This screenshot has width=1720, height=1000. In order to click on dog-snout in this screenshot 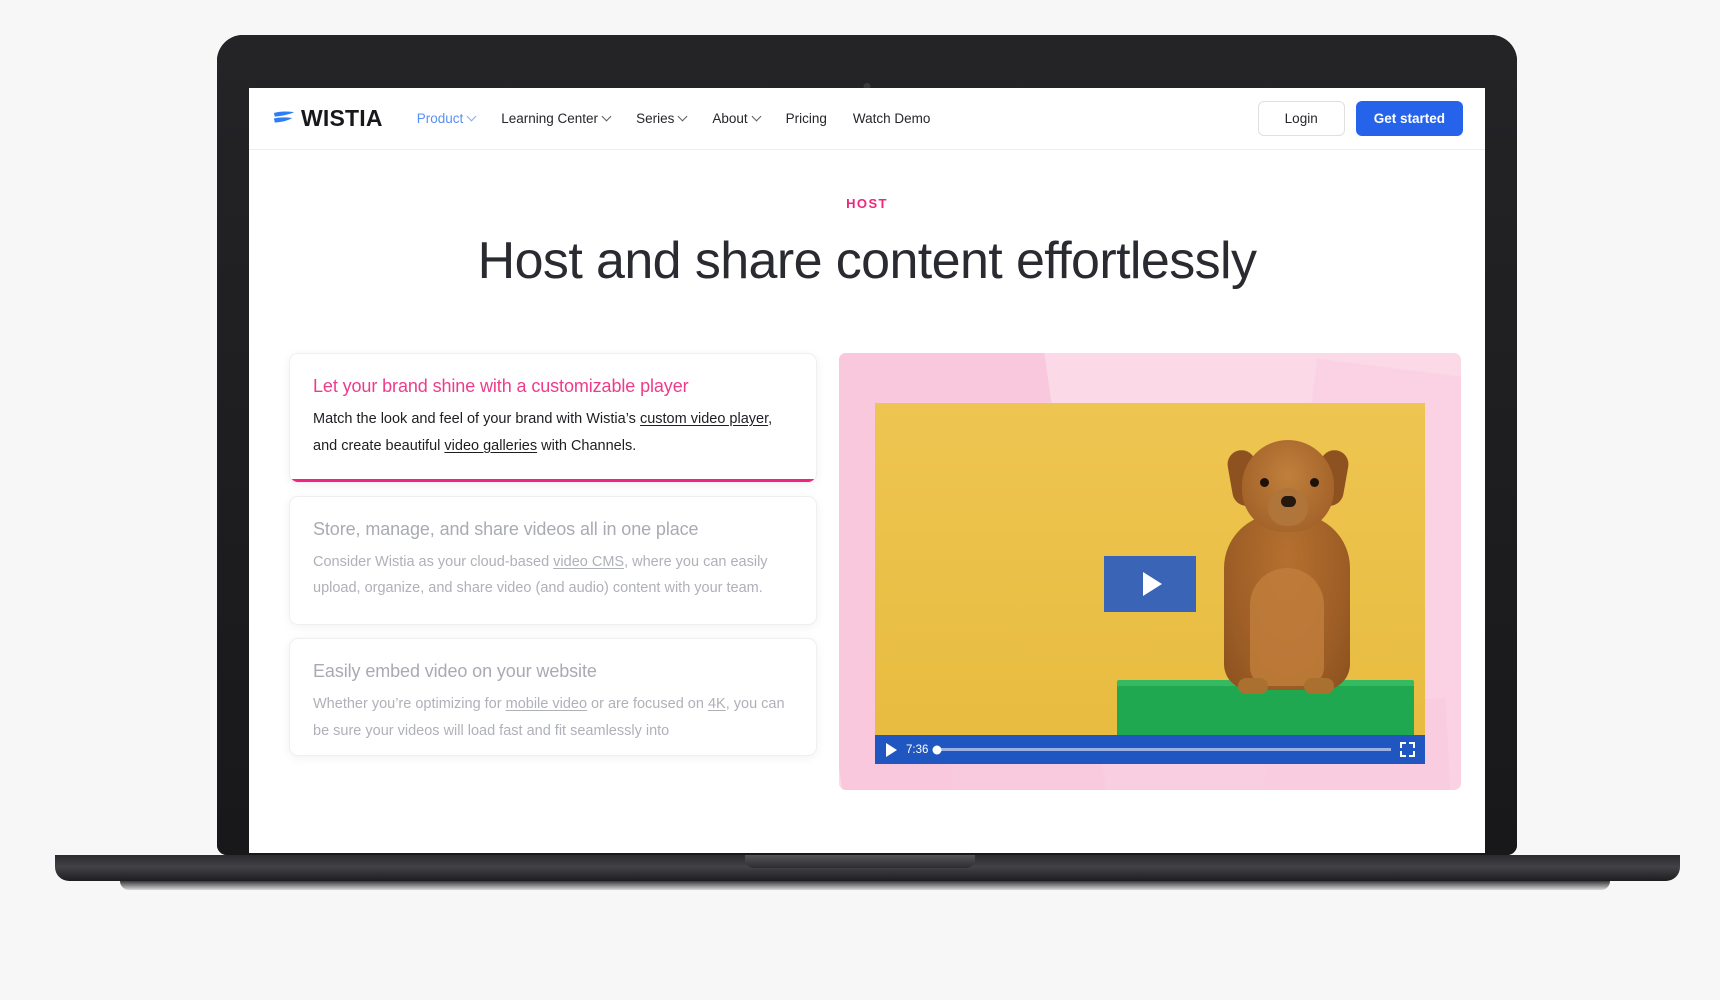, I will do `click(1287, 507)`.